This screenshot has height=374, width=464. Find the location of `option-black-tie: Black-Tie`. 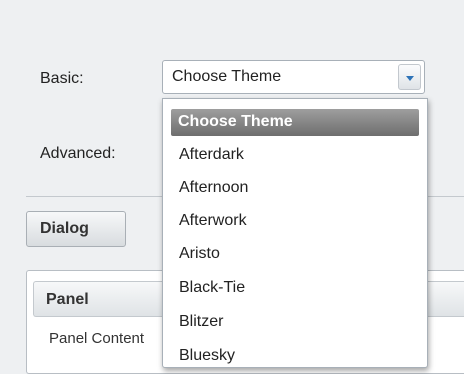

option-black-tie: Black-Tie is located at coordinates (295, 288).